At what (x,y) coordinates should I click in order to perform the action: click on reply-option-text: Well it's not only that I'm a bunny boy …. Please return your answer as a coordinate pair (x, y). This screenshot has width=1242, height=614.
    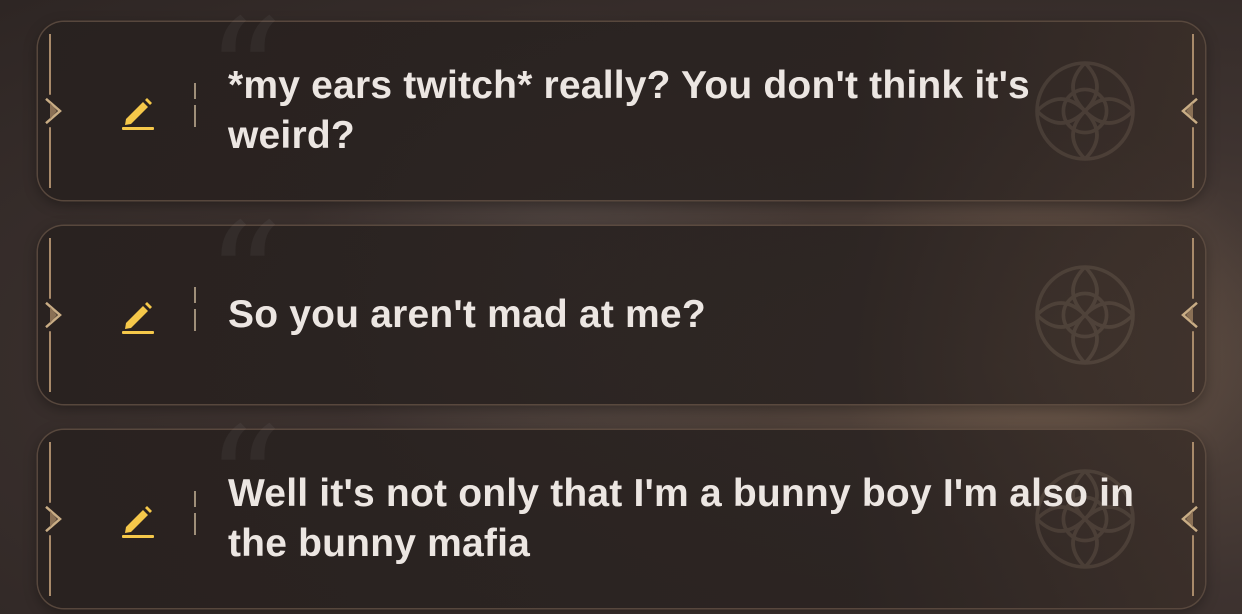
    Looking at the image, I should click on (681, 518).